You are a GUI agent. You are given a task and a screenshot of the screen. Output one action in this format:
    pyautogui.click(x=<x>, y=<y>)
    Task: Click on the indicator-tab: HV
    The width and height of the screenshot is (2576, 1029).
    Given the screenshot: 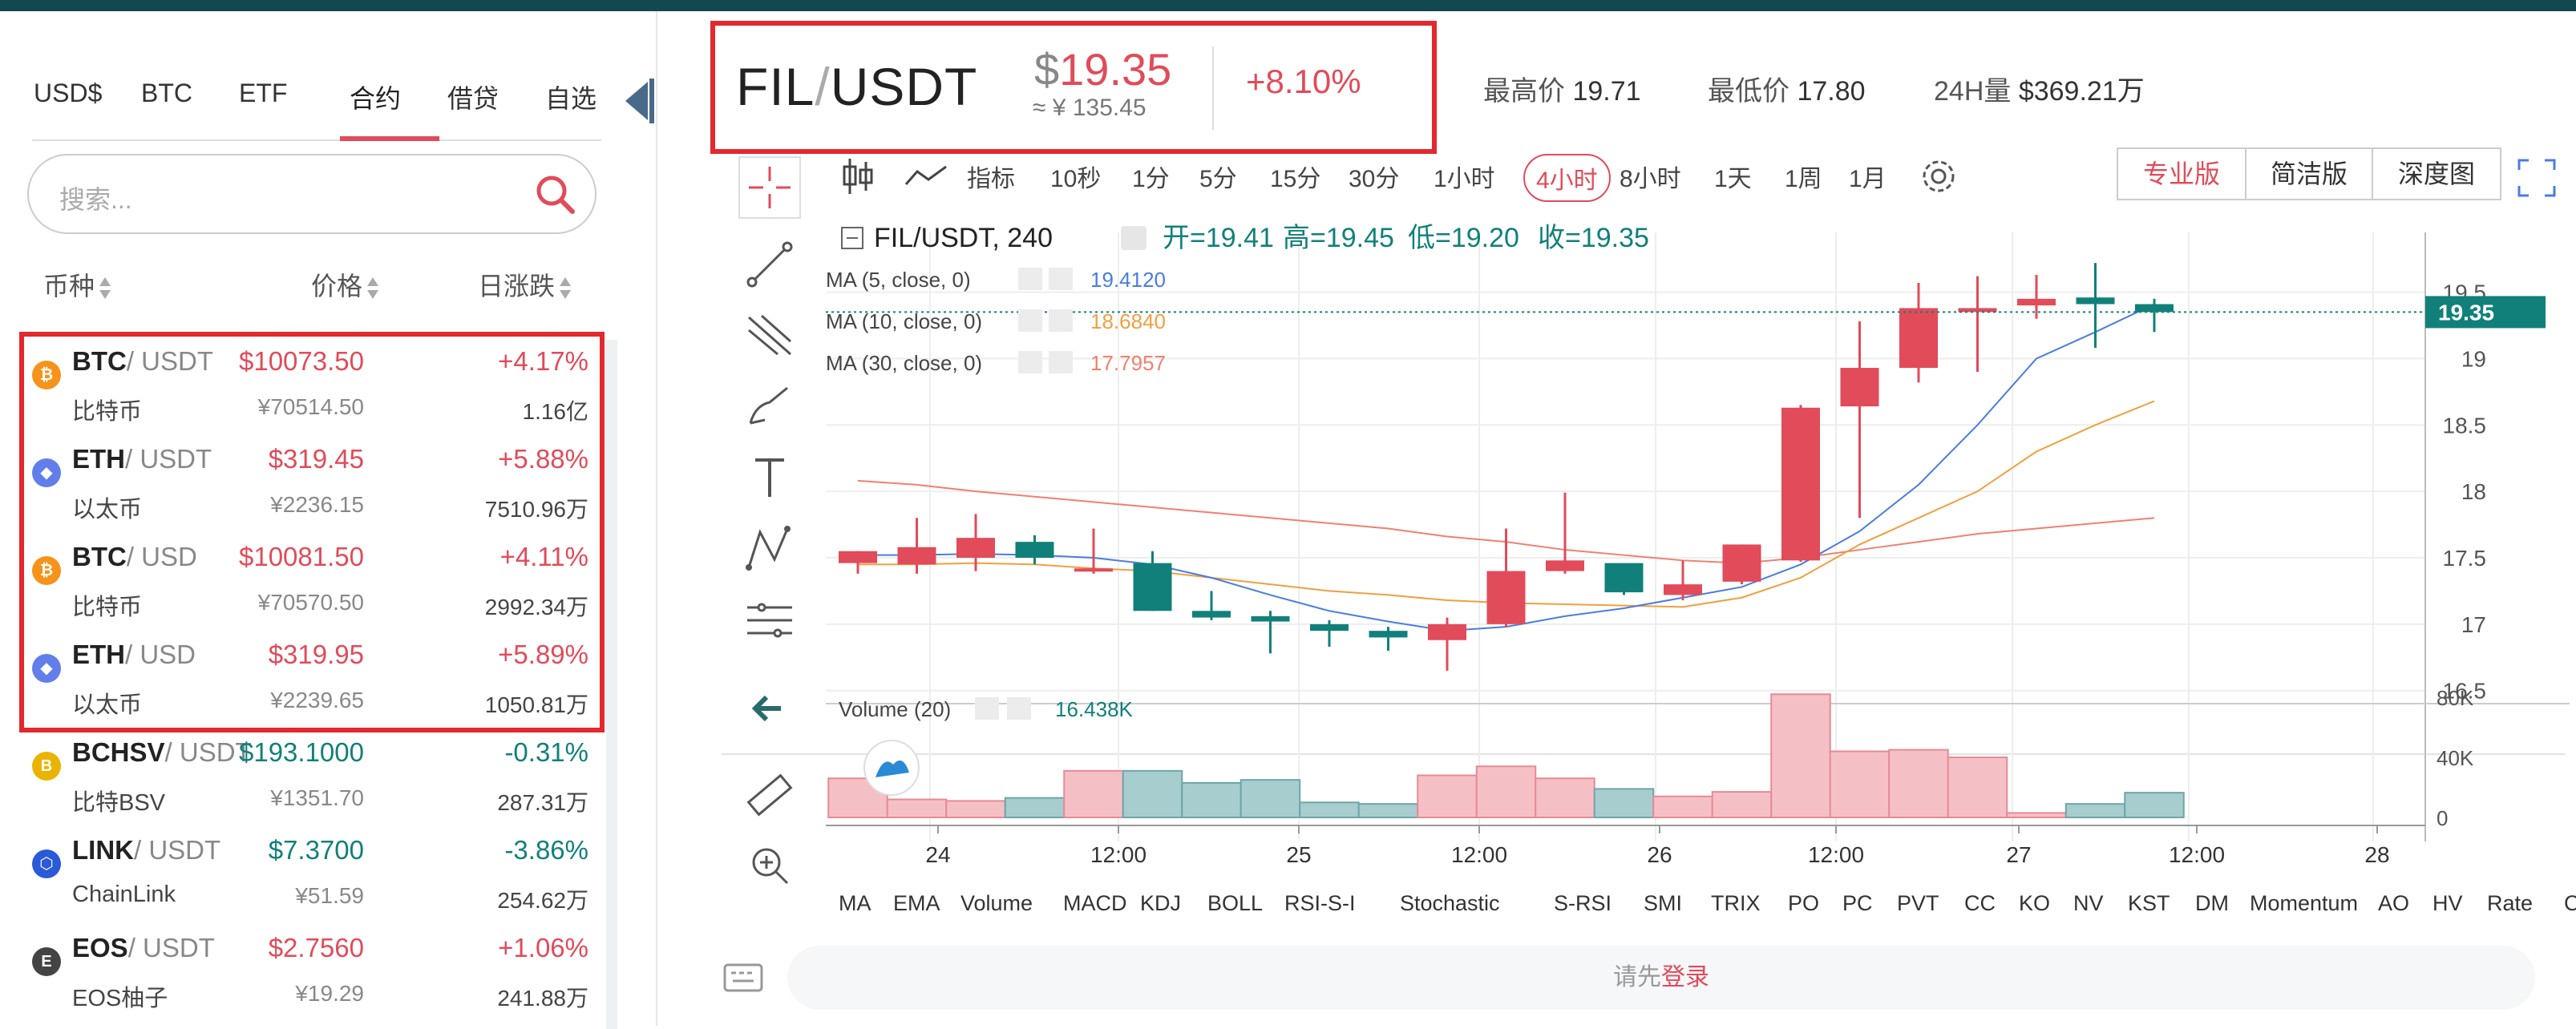 What is the action you would take?
    pyautogui.click(x=2447, y=903)
    